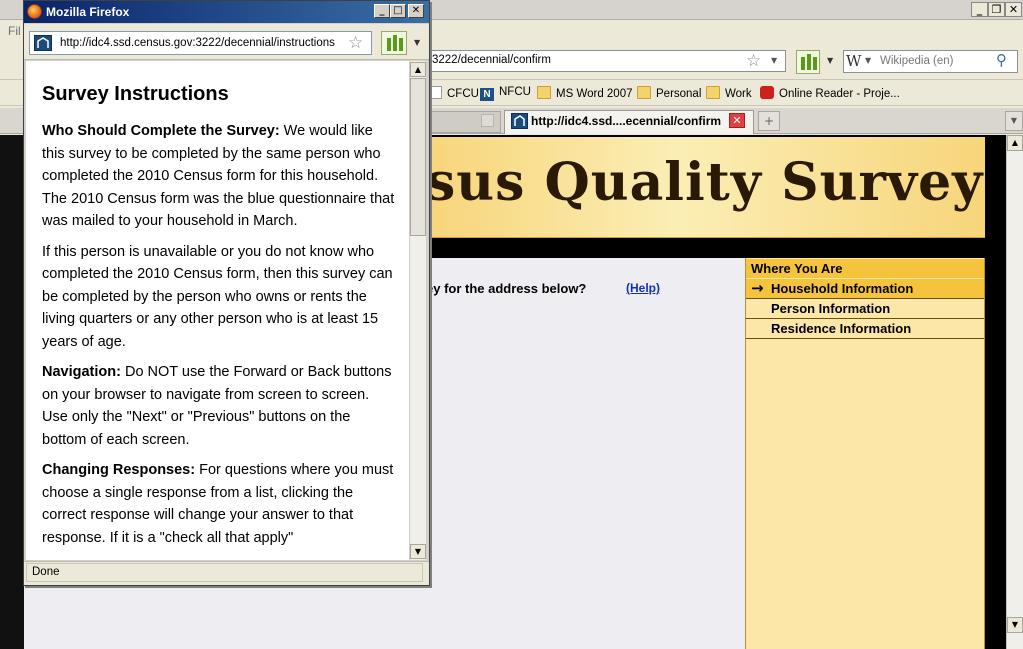 This screenshot has height=649, width=1023. What do you see at coordinates (161, 131) in the screenshot?
I see `instruction-label: Who Should Complete the Survey:` at bounding box center [161, 131].